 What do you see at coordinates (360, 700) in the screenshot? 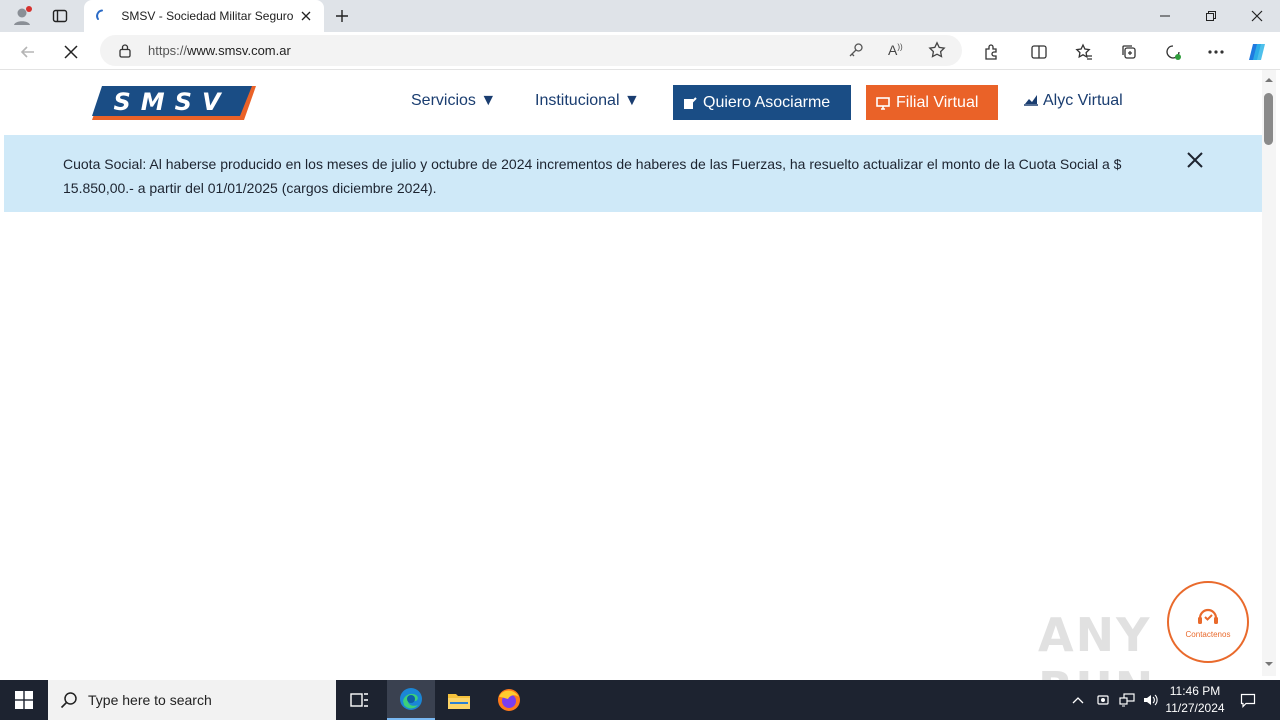
I see `task-view-icon` at bounding box center [360, 700].